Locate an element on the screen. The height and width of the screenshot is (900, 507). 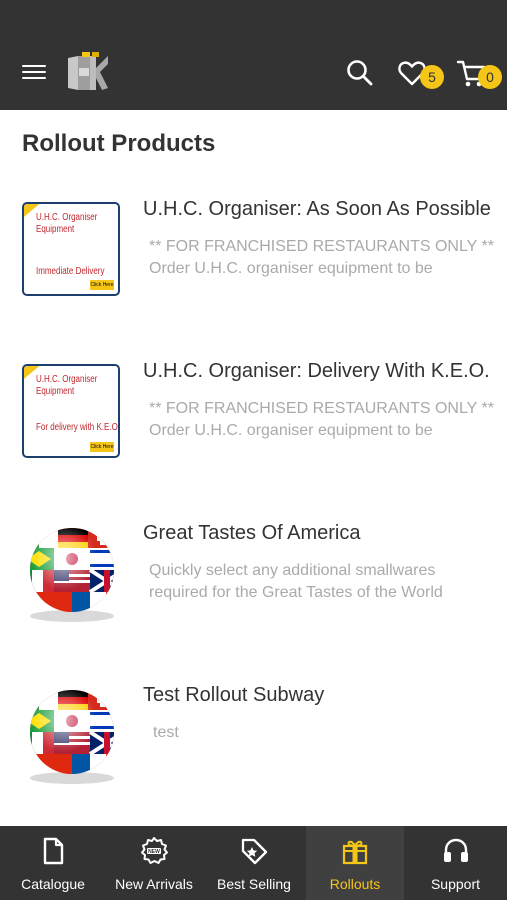
description-line: Quickly select any additional smallwares is located at coordinates (292, 570).